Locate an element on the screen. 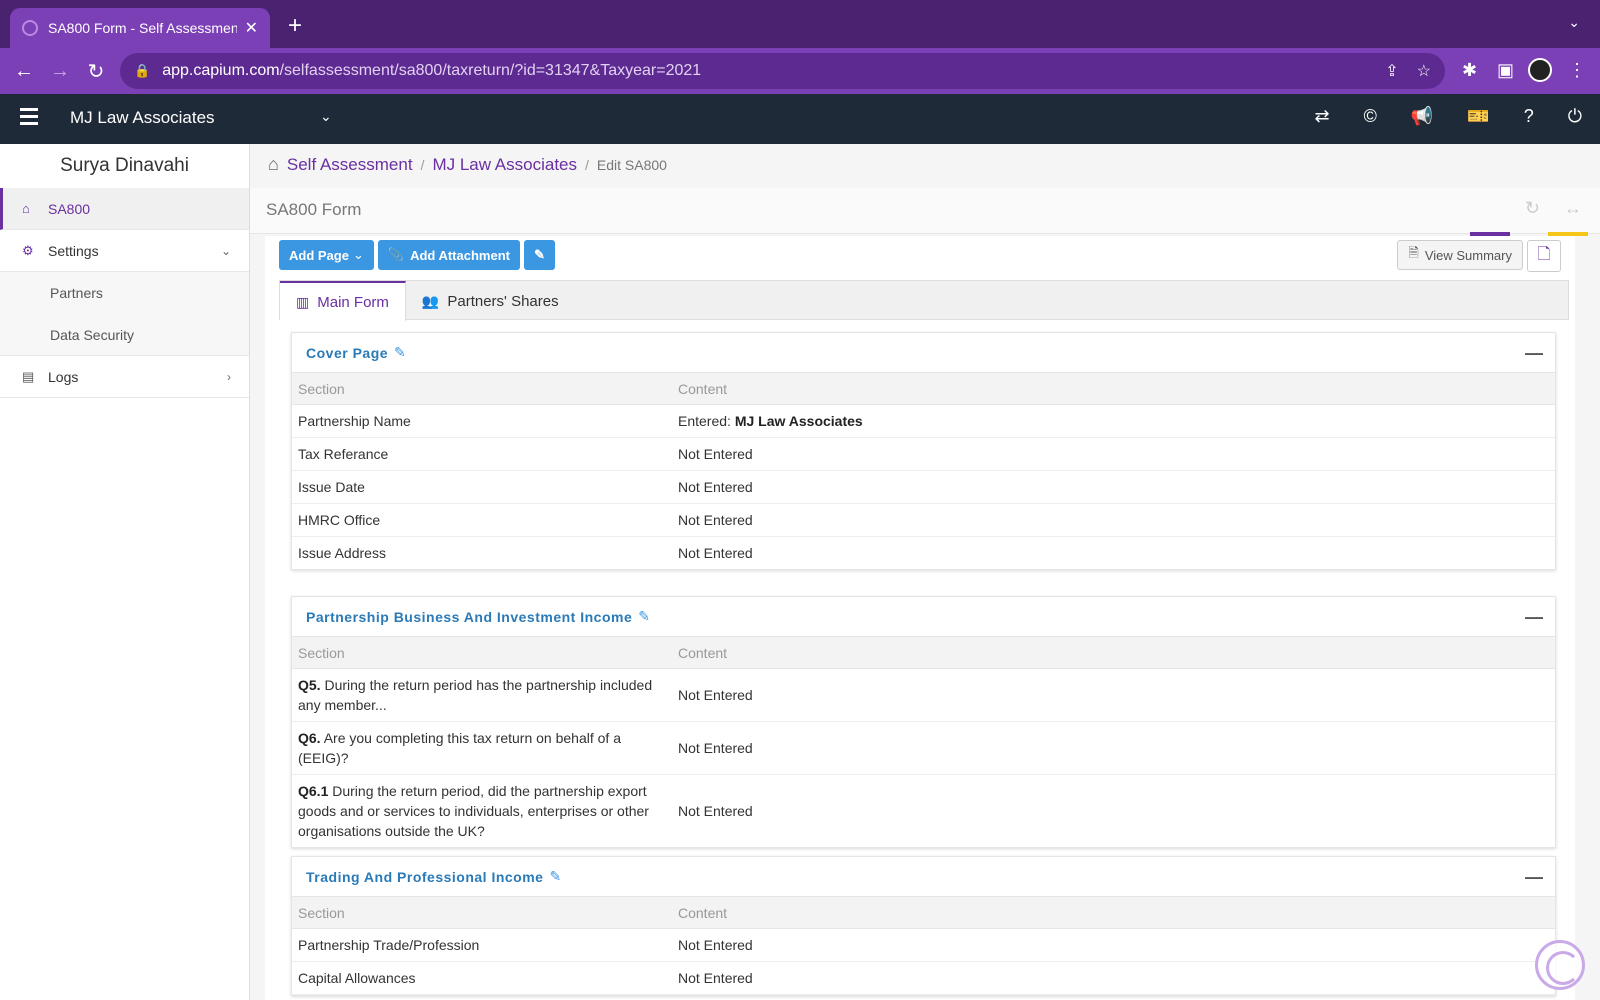 The image size is (1600, 1000). question-number: Q6. is located at coordinates (309, 738).